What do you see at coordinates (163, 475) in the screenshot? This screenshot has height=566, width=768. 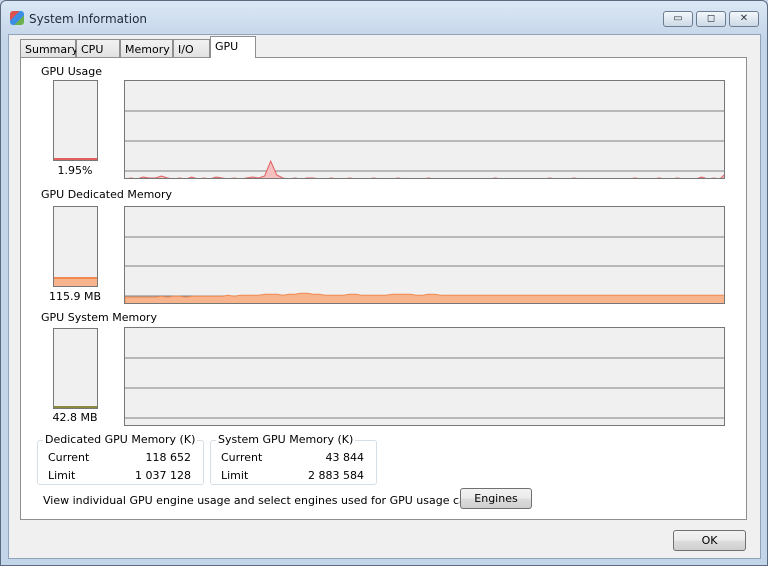 I see `limit-value: 1 037 128` at bounding box center [163, 475].